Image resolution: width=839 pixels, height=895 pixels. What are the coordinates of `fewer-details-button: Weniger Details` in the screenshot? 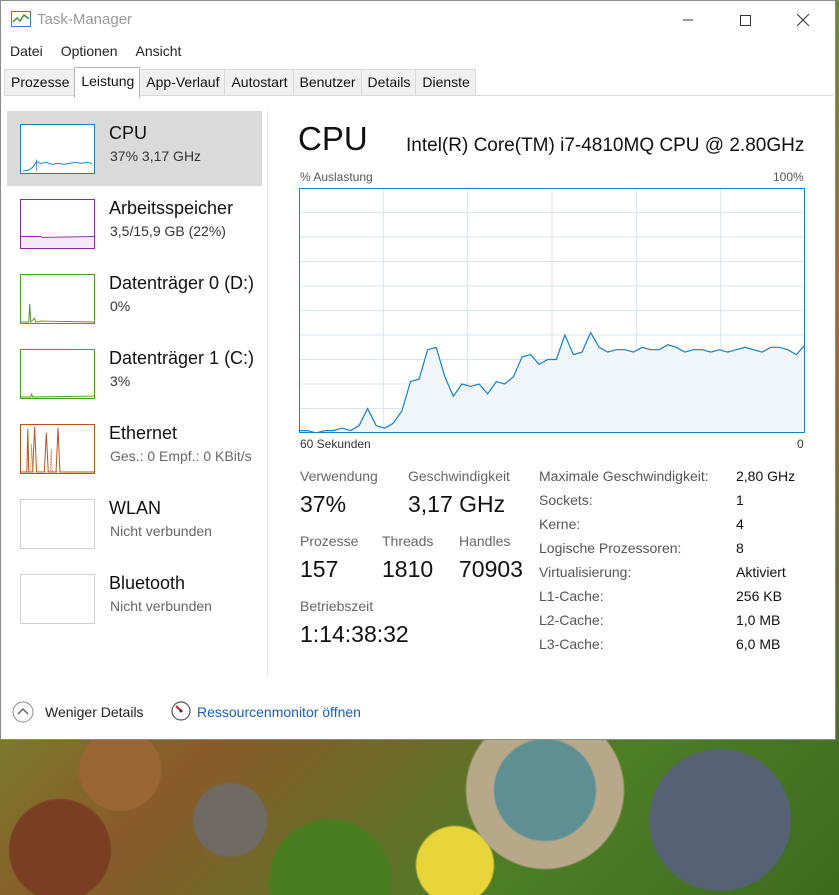 It's located at (94, 712).